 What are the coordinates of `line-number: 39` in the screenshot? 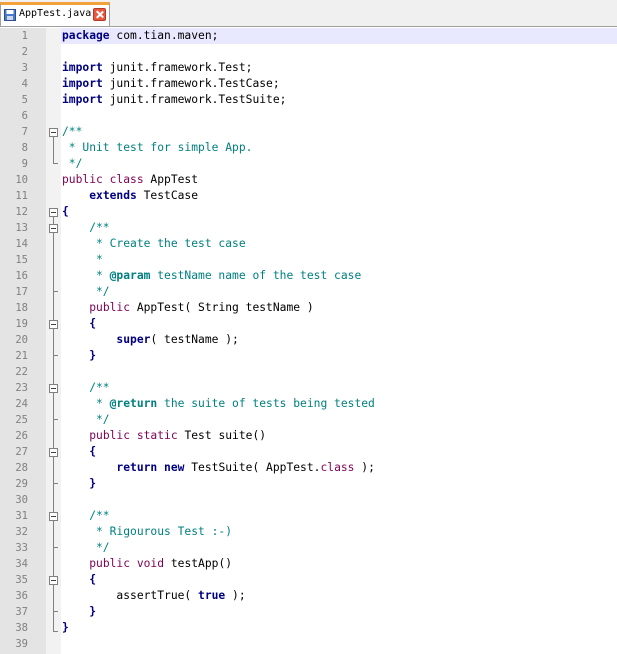 It's located at (21, 644).